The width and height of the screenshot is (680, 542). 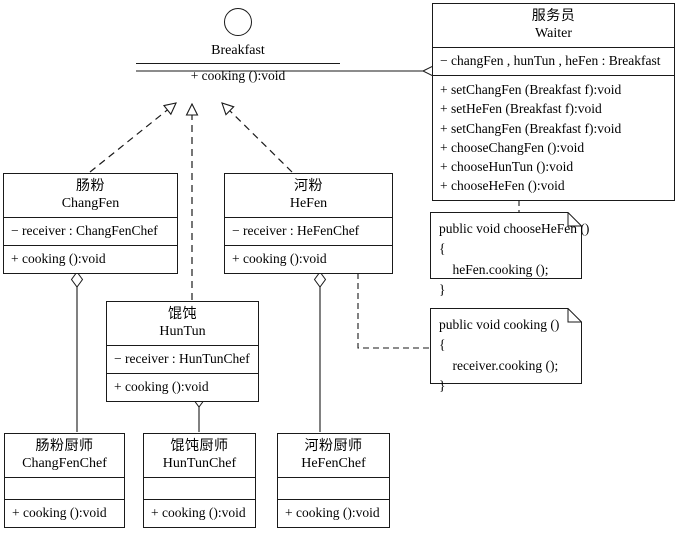 What do you see at coordinates (332, 513) in the screenshot?
I see `class-hefenchef-operation: + cooking ():void` at bounding box center [332, 513].